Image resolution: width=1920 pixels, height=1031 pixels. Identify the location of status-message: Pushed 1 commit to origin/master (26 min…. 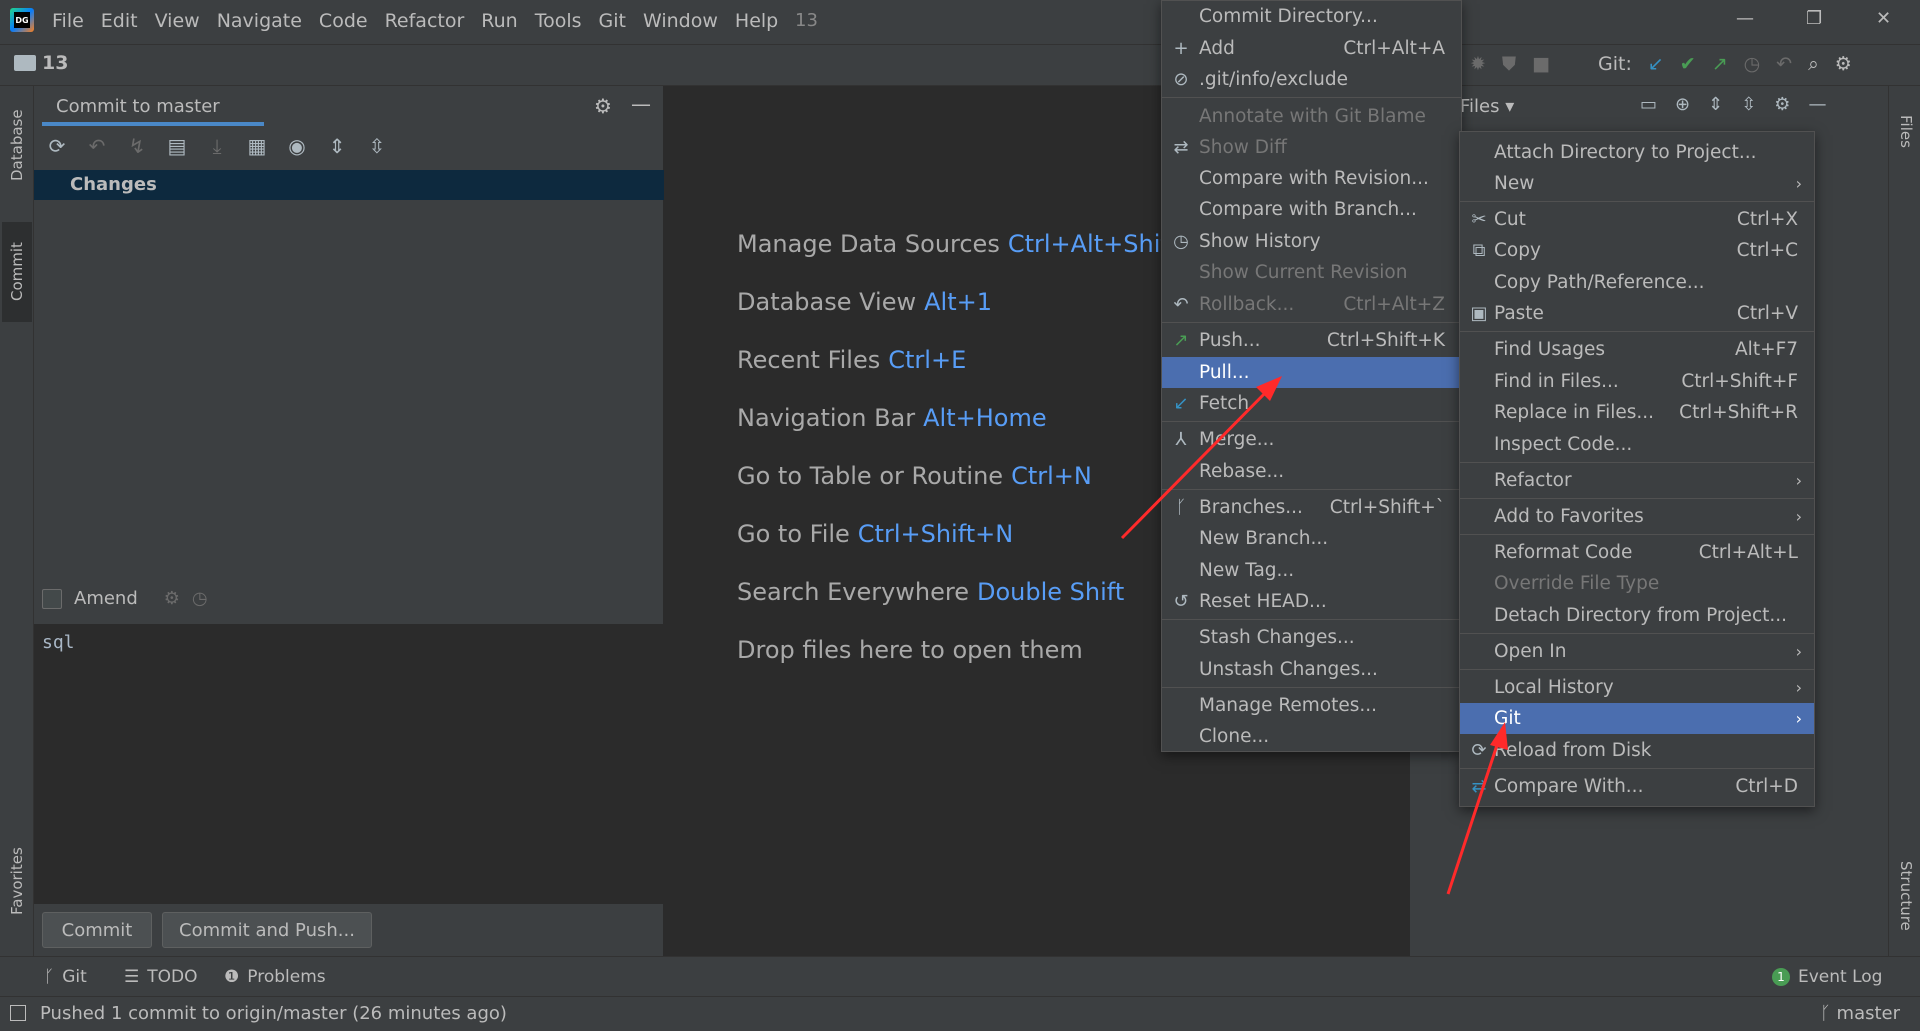
(273, 1013).